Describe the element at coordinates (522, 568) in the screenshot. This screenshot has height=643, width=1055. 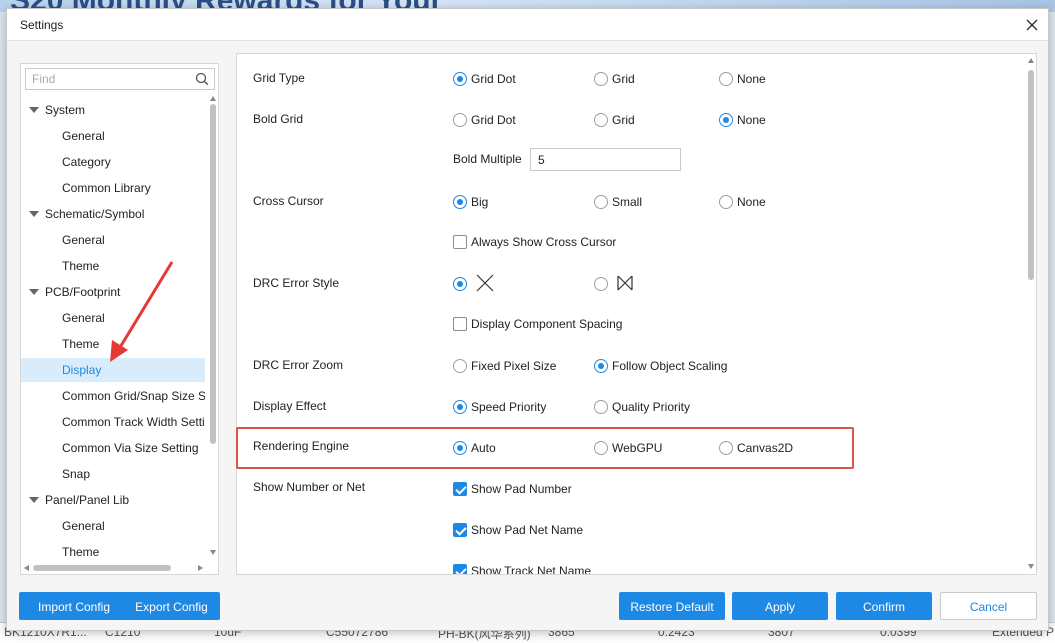
I see `show-track-net-name-checkbox: Show Track Net Name` at that location.